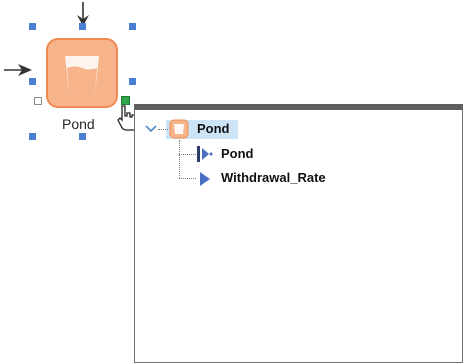  What do you see at coordinates (32, 81) in the screenshot?
I see `resize-handle-left` at bounding box center [32, 81].